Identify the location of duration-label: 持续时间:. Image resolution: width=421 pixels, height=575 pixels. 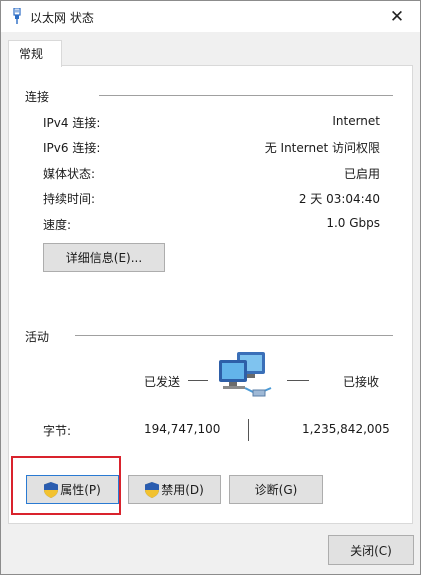
(69, 199).